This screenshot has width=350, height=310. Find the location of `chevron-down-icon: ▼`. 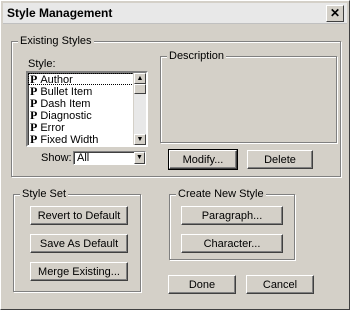

chevron-down-icon: ▼ is located at coordinates (139, 158).